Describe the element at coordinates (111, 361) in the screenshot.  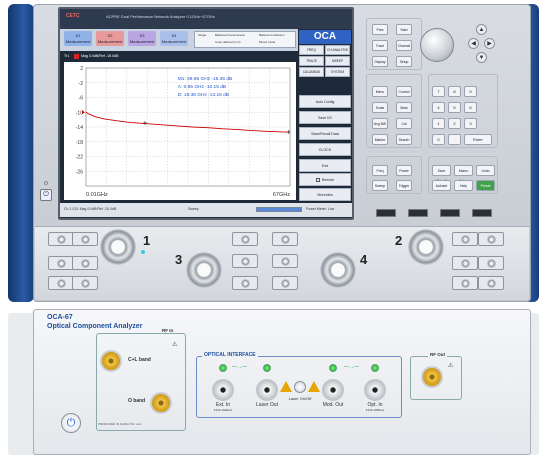
I see `rf-in-cl-band-connector` at that location.